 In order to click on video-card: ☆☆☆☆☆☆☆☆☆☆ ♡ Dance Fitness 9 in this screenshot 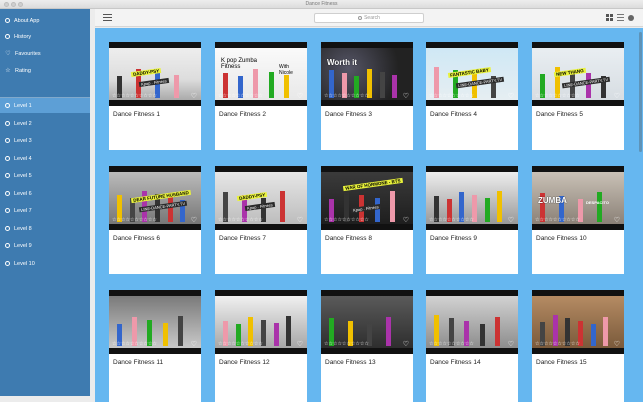, I will do `click(472, 220)`.